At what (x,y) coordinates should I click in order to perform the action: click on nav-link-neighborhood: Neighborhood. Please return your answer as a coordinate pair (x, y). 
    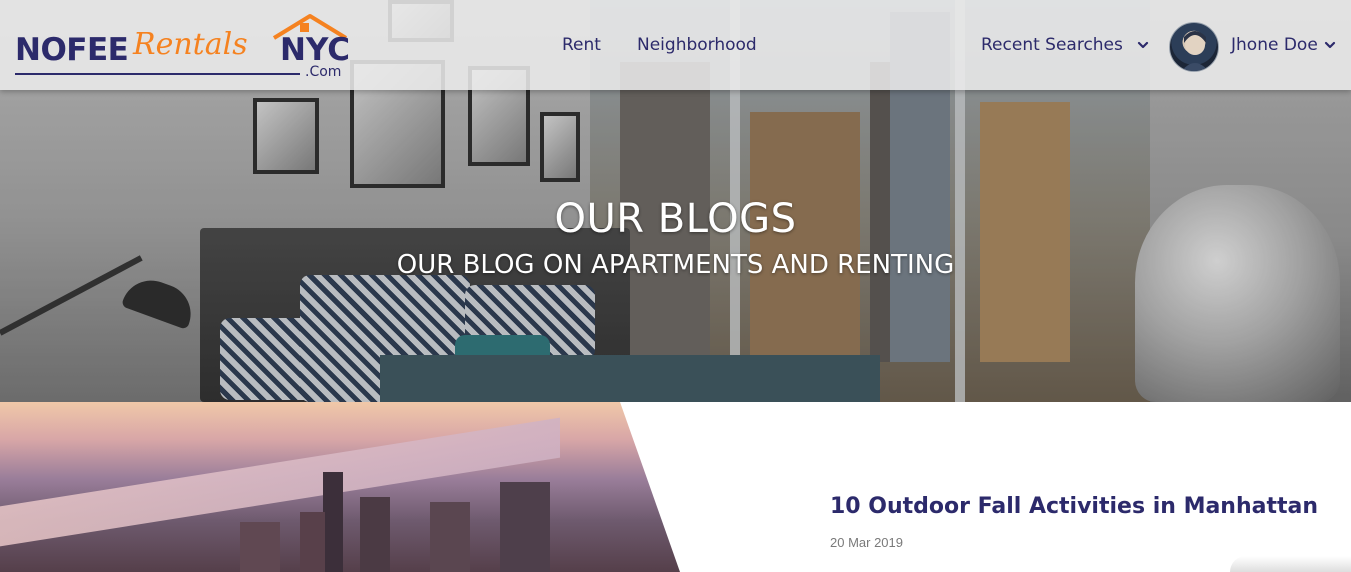
    Looking at the image, I should click on (697, 45).